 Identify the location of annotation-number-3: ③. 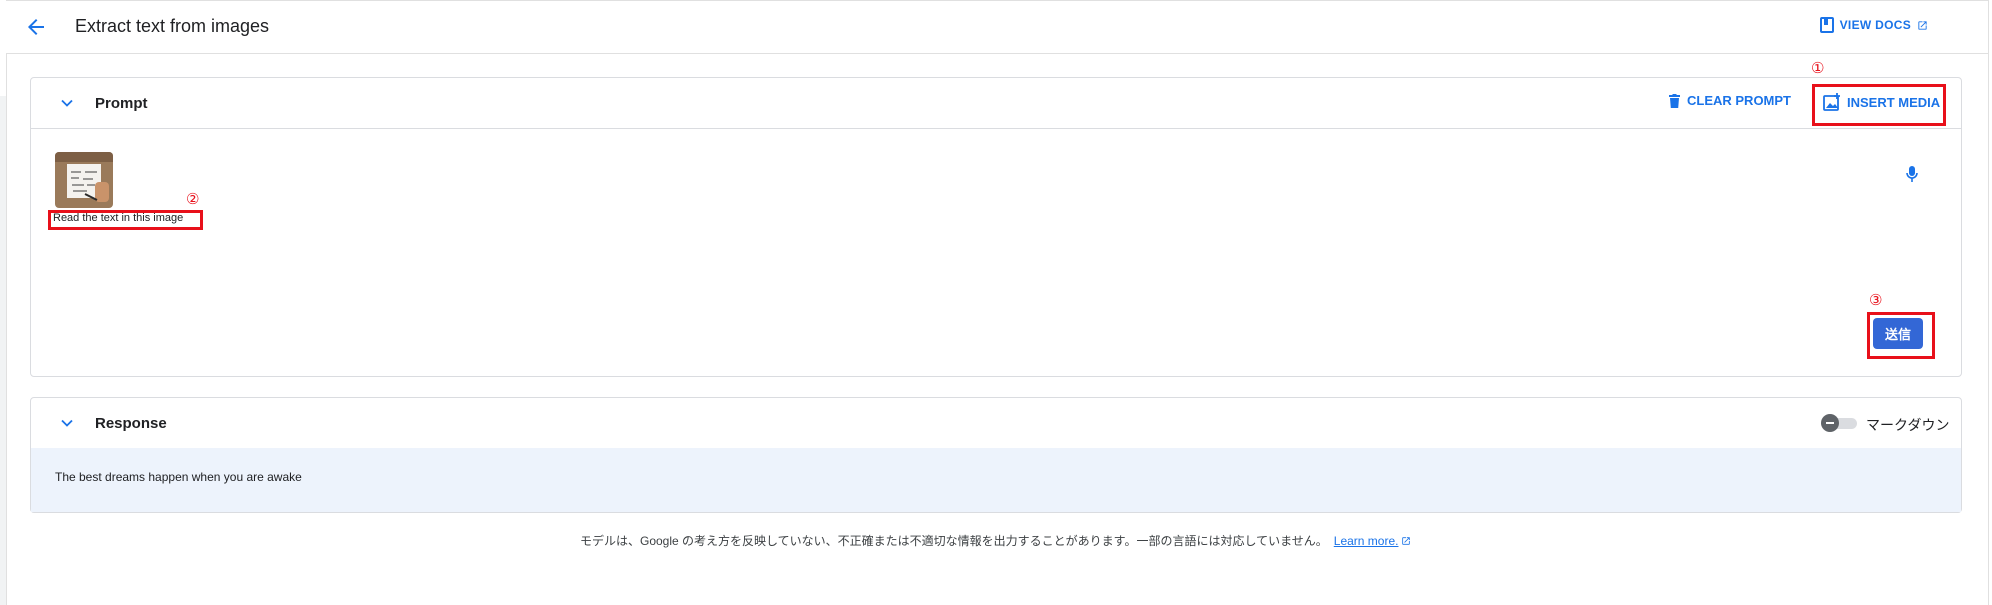
(1876, 300).